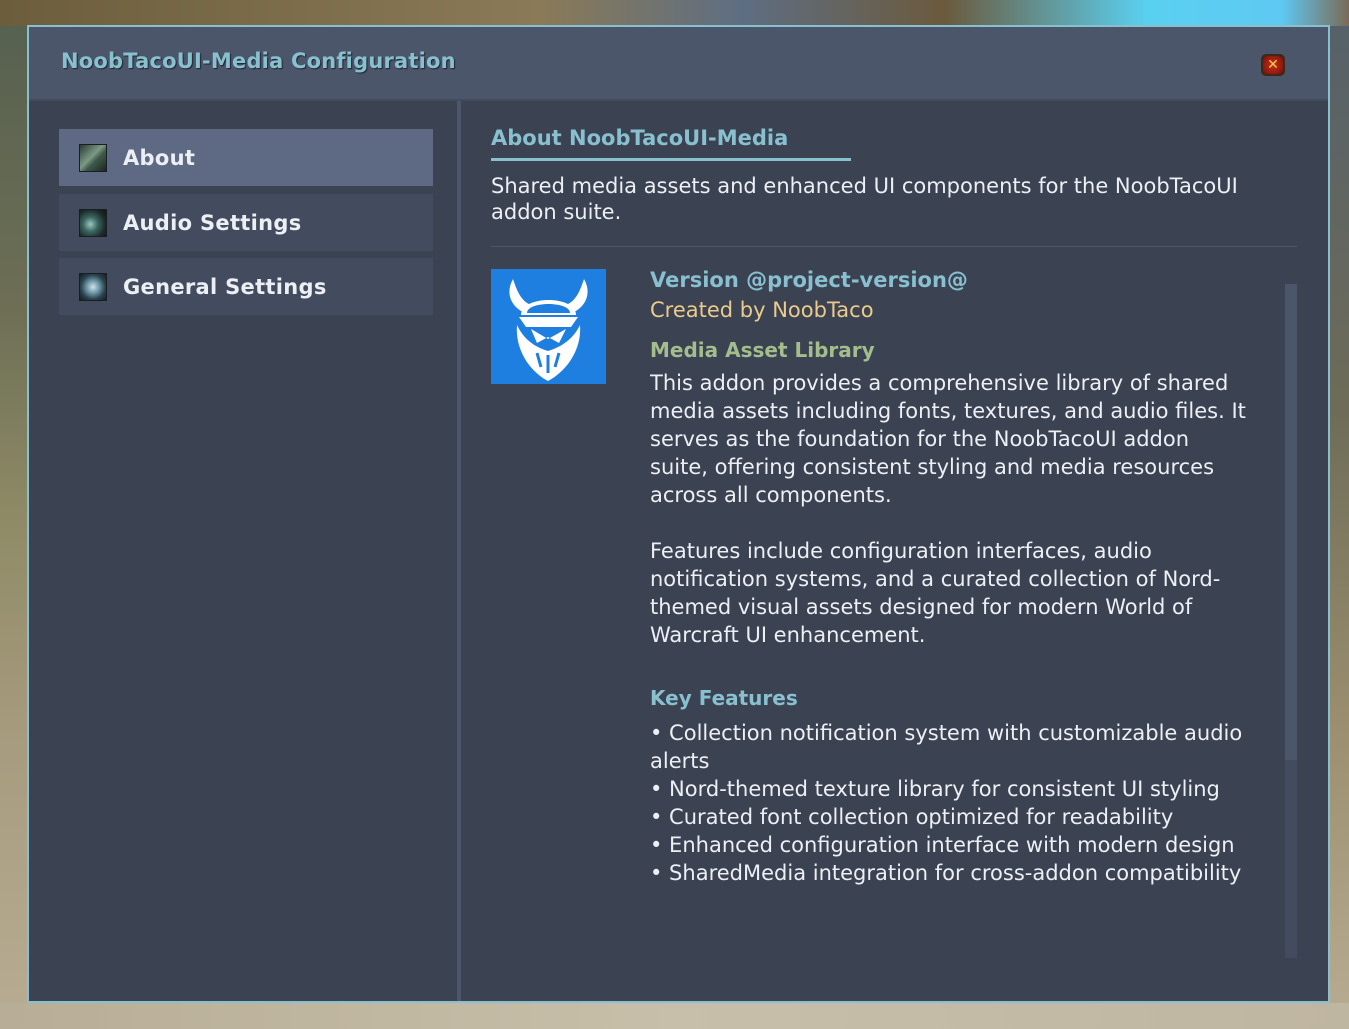 Image resolution: width=1349 pixels, height=1029 pixels. Describe the element at coordinates (671, 159) in the screenshot. I see `title-underline` at that location.